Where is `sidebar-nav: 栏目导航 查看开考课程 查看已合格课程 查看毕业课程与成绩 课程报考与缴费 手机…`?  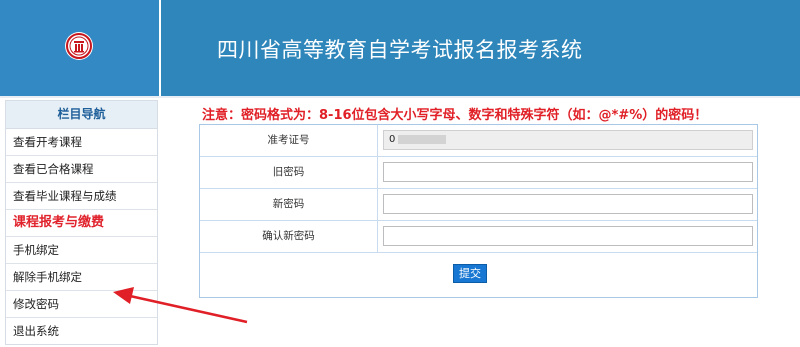 sidebar-nav: 栏目导航 查看开考课程 查看已合格课程 查看毕业课程与成绩 课程报考与缴费 手机… is located at coordinates (81, 222).